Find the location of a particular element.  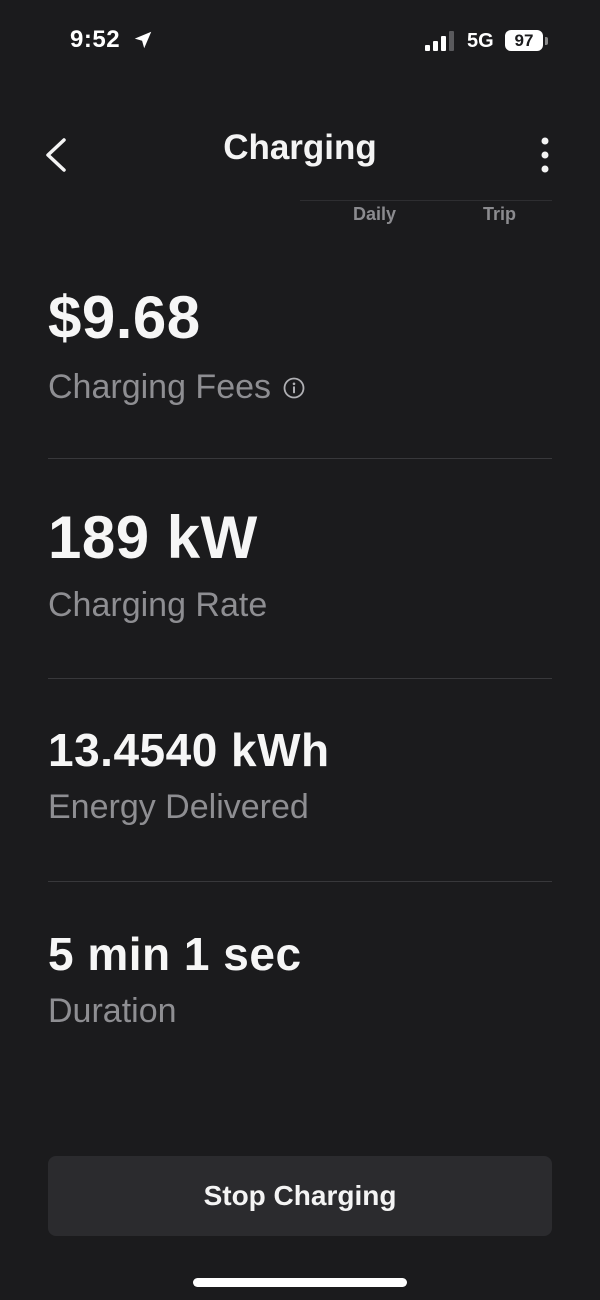

cellular-signal-icon is located at coordinates (439, 41).